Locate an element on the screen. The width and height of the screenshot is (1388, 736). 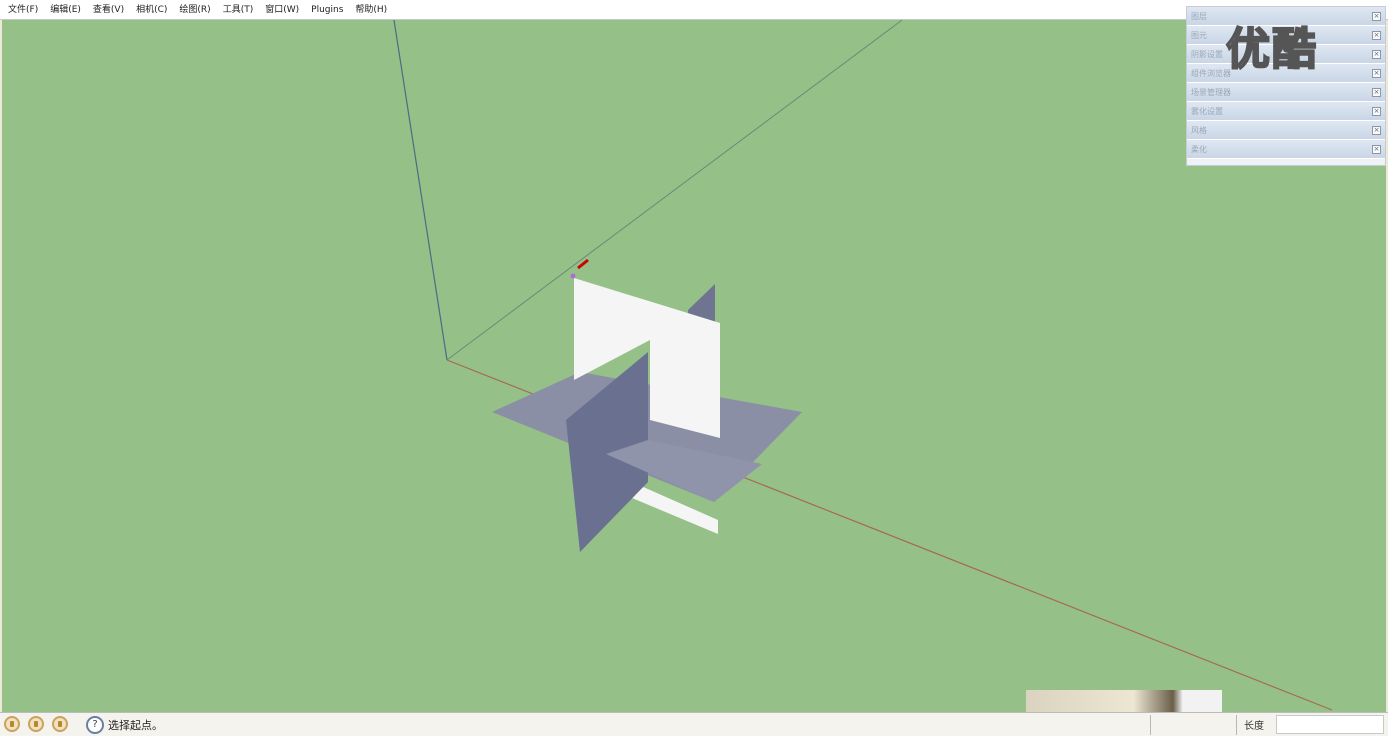
help-icon: ? is located at coordinates (95, 725).